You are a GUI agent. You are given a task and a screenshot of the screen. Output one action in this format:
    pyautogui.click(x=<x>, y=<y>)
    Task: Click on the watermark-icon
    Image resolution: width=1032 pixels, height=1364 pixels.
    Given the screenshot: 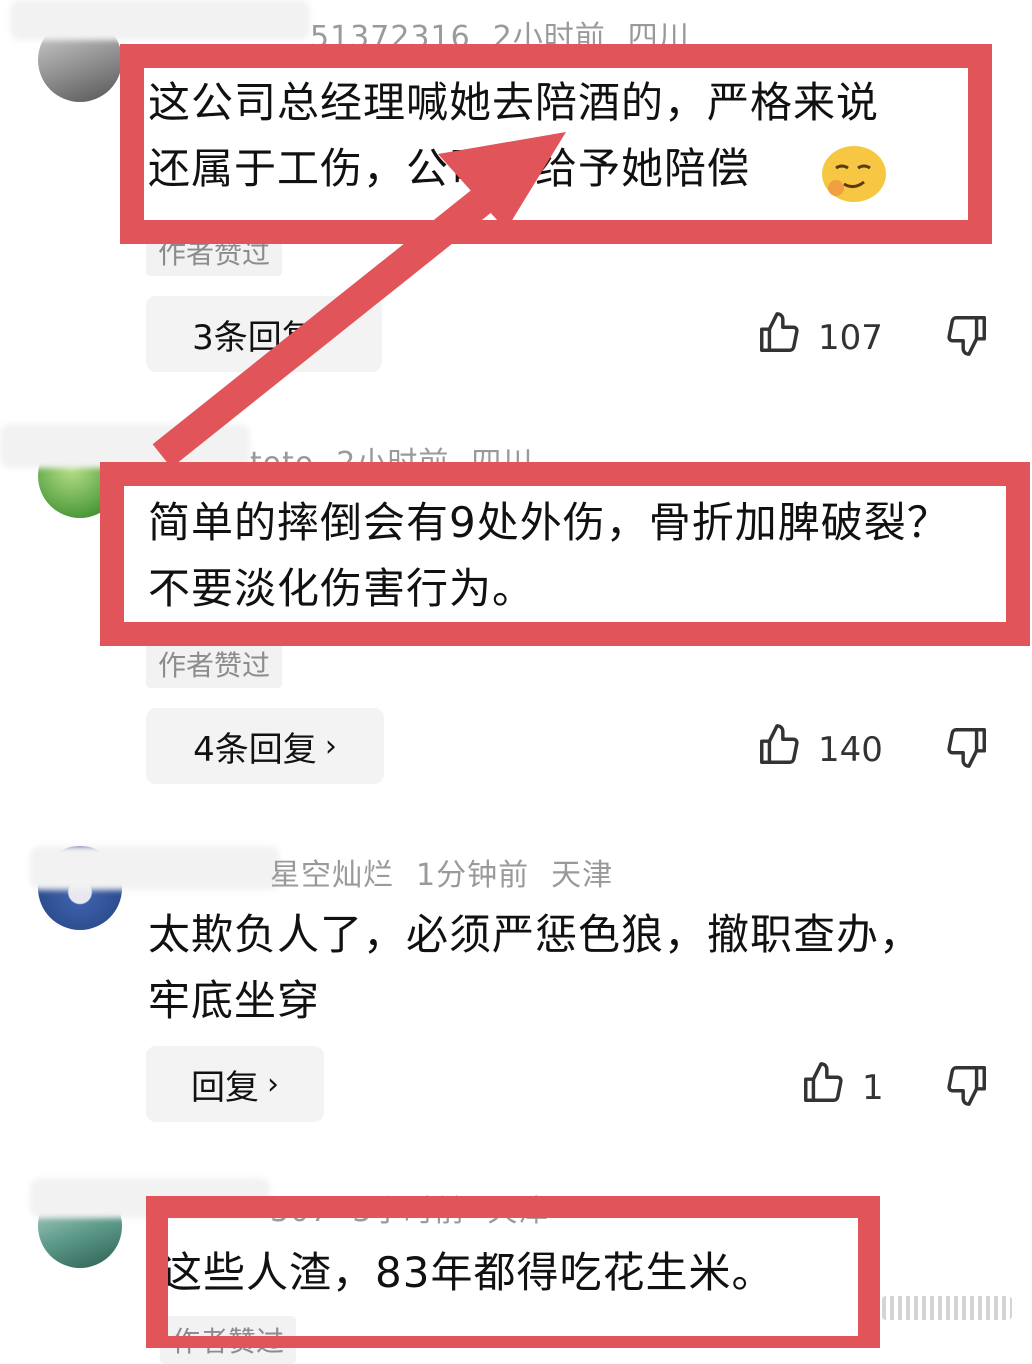 What is the action you would take?
    pyautogui.click(x=947, y=1308)
    